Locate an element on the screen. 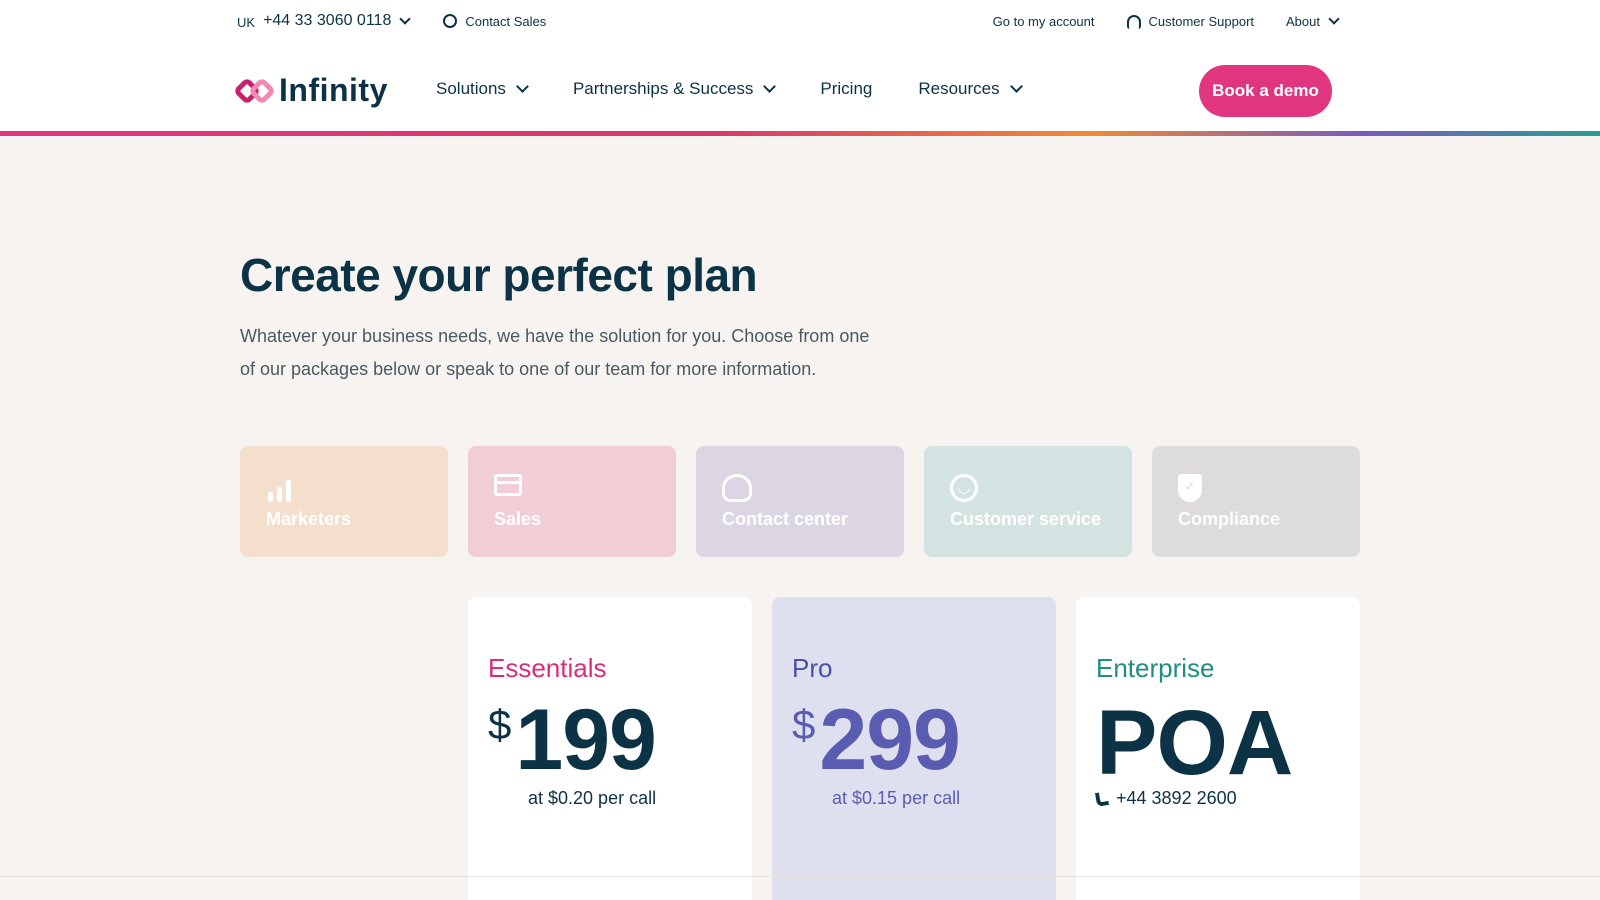 This screenshot has height=900, width=1600. plan-rate: at $0.15 per call is located at coordinates (896, 798).